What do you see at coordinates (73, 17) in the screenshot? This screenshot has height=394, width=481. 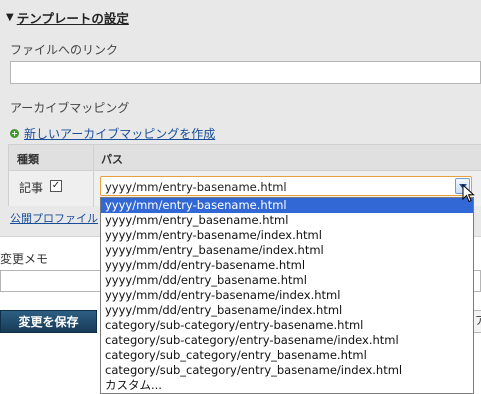 I see `section-title: テンプレートの設定` at bounding box center [73, 17].